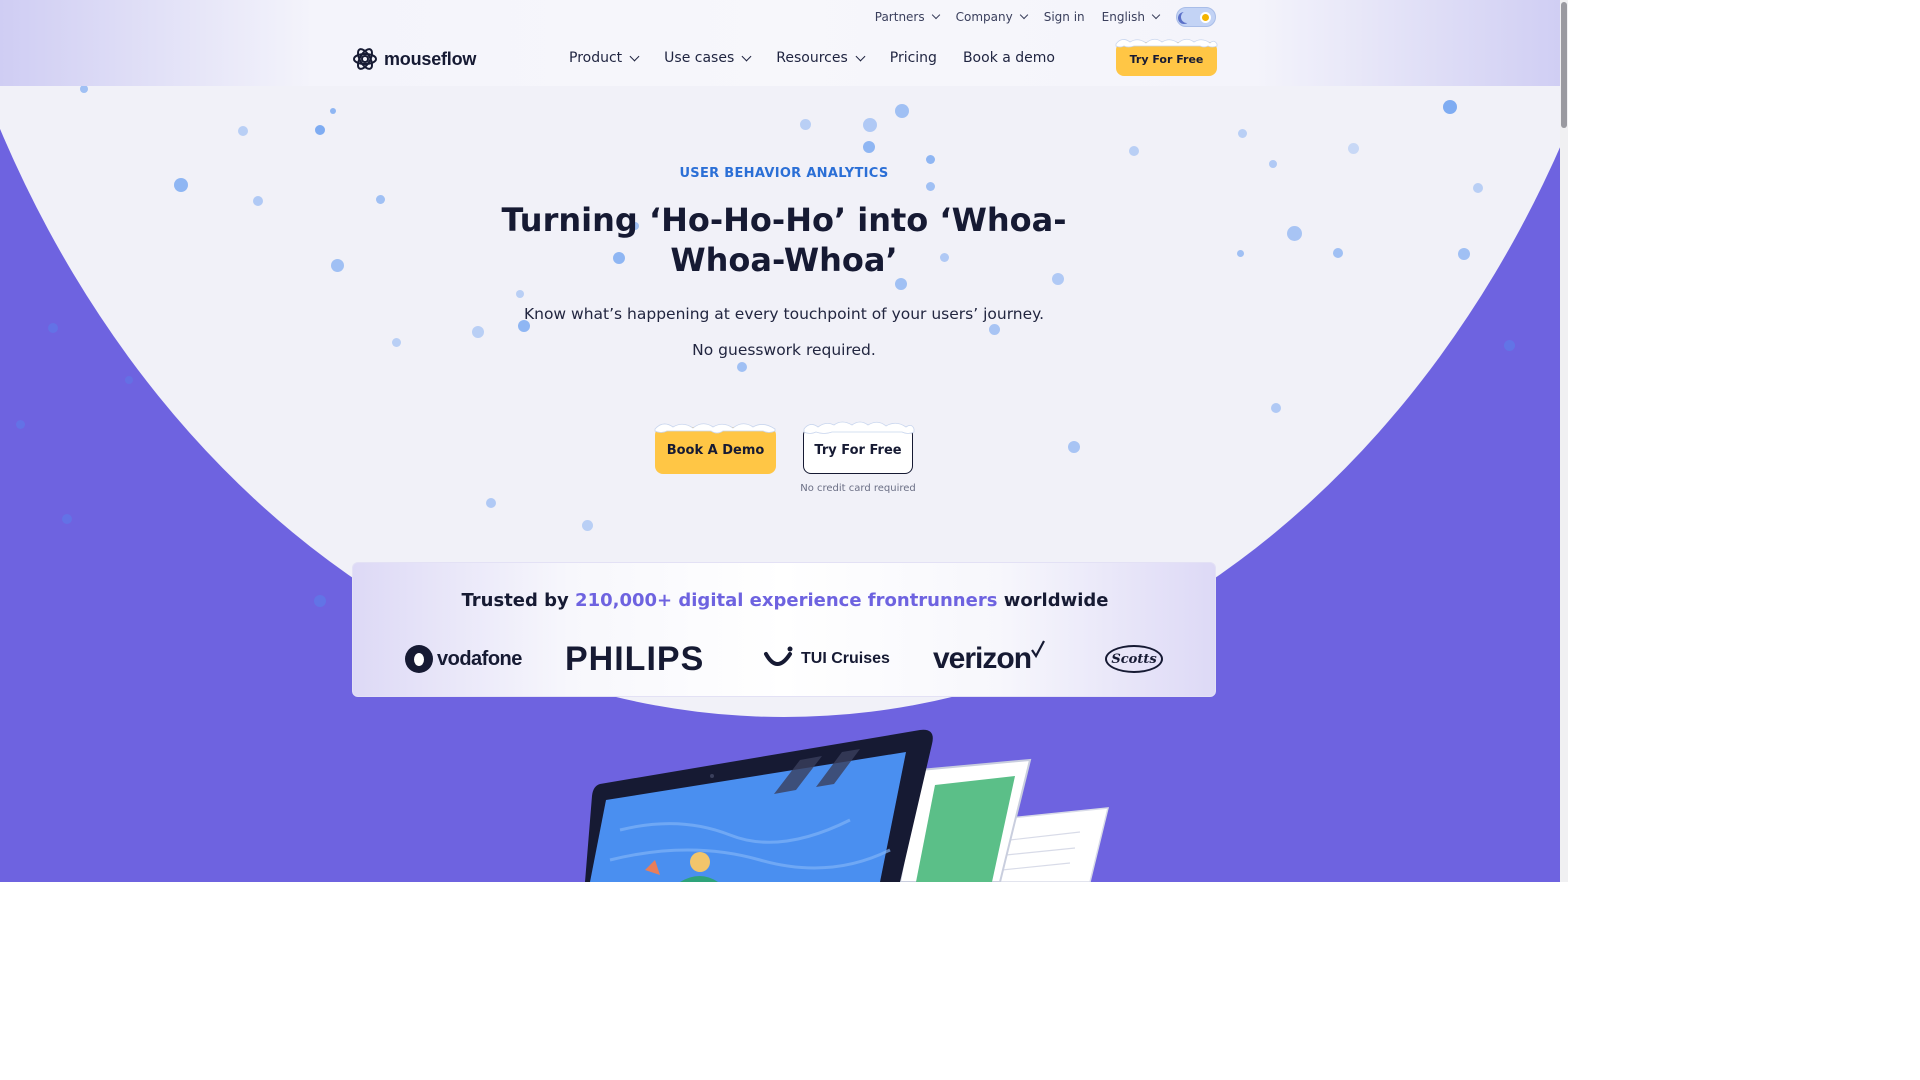 This screenshot has width=1920, height=1080. What do you see at coordinates (699, 58) in the screenshot?
I see `nav-use-cases-label: Use cases` at bounding box center [699, 58].